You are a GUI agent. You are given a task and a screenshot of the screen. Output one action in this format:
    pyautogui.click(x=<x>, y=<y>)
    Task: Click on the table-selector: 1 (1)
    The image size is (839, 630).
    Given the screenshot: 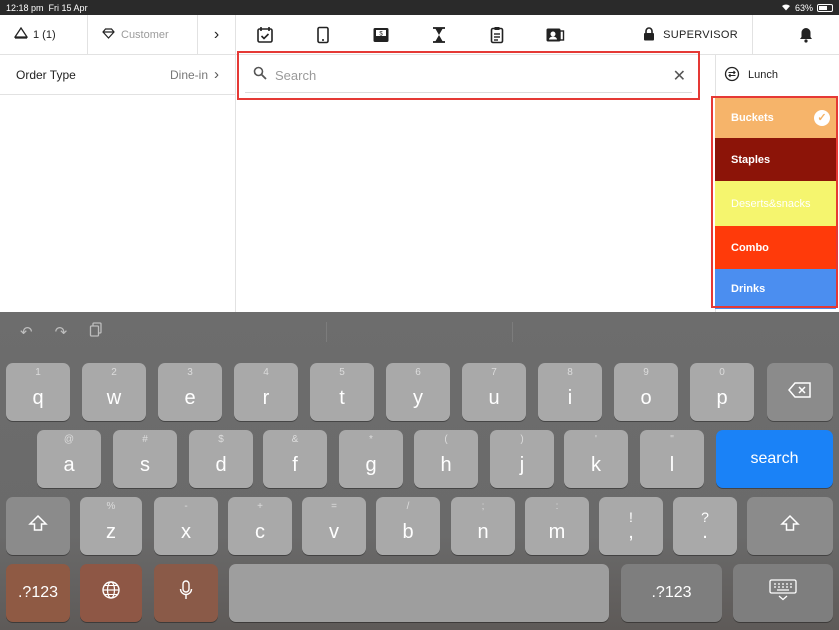 What is the action you would take?
    pyautogui.click(x=44, y=34)
    